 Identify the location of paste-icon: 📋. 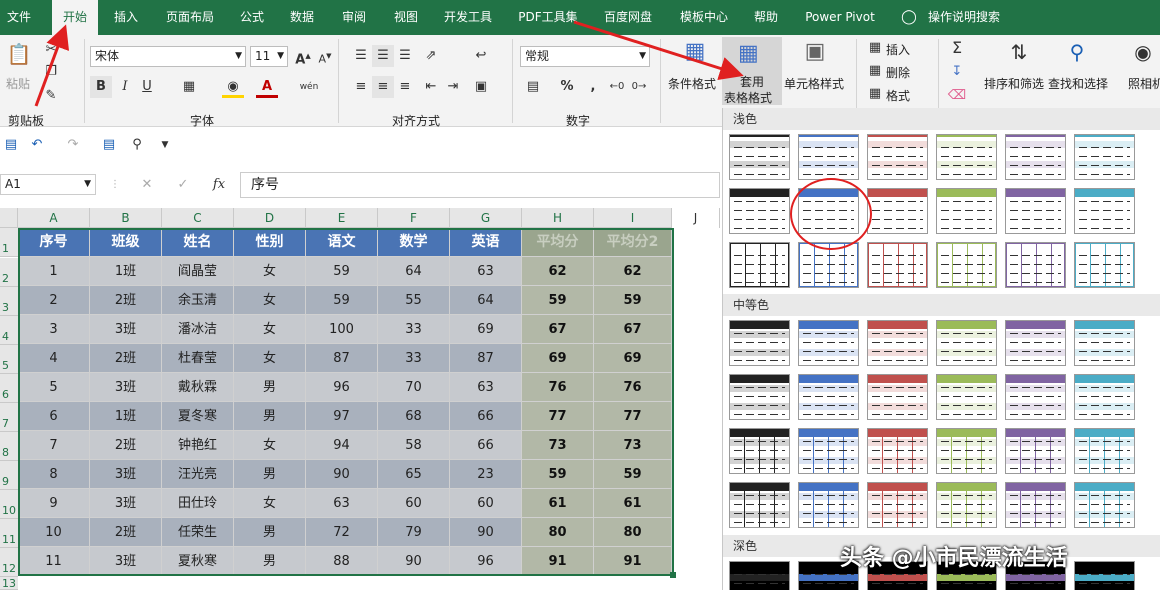
(19, 56).